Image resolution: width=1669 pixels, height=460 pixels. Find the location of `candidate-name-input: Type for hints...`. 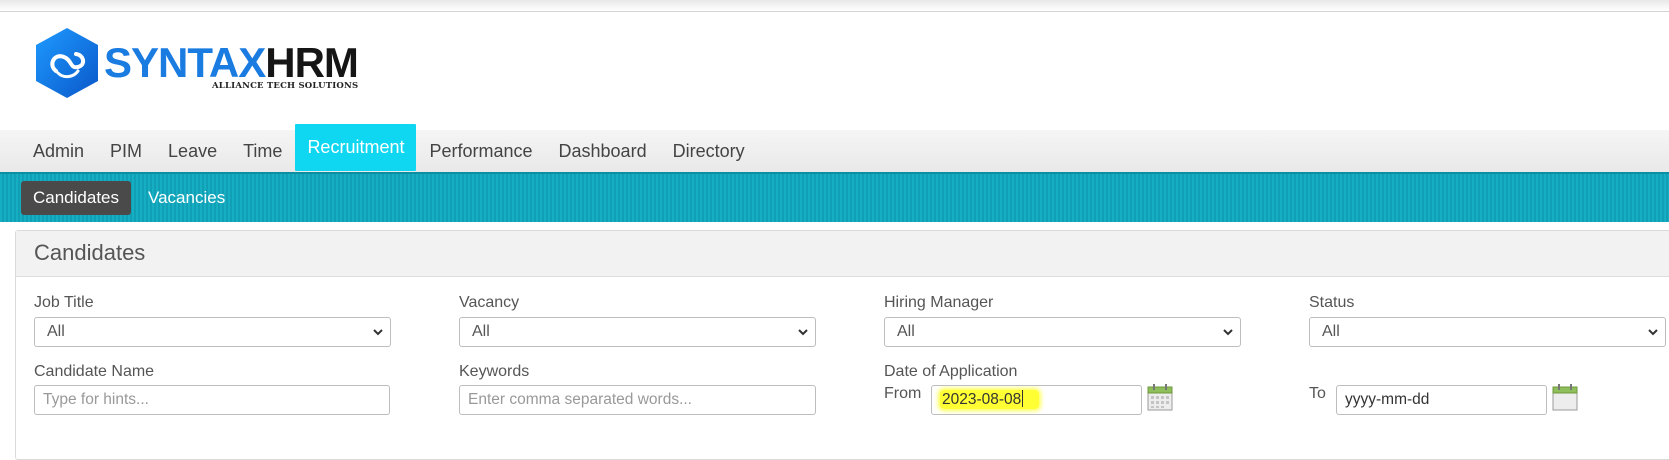

candidate-name-input: Type for hints... is located at coordinates (212, 400).